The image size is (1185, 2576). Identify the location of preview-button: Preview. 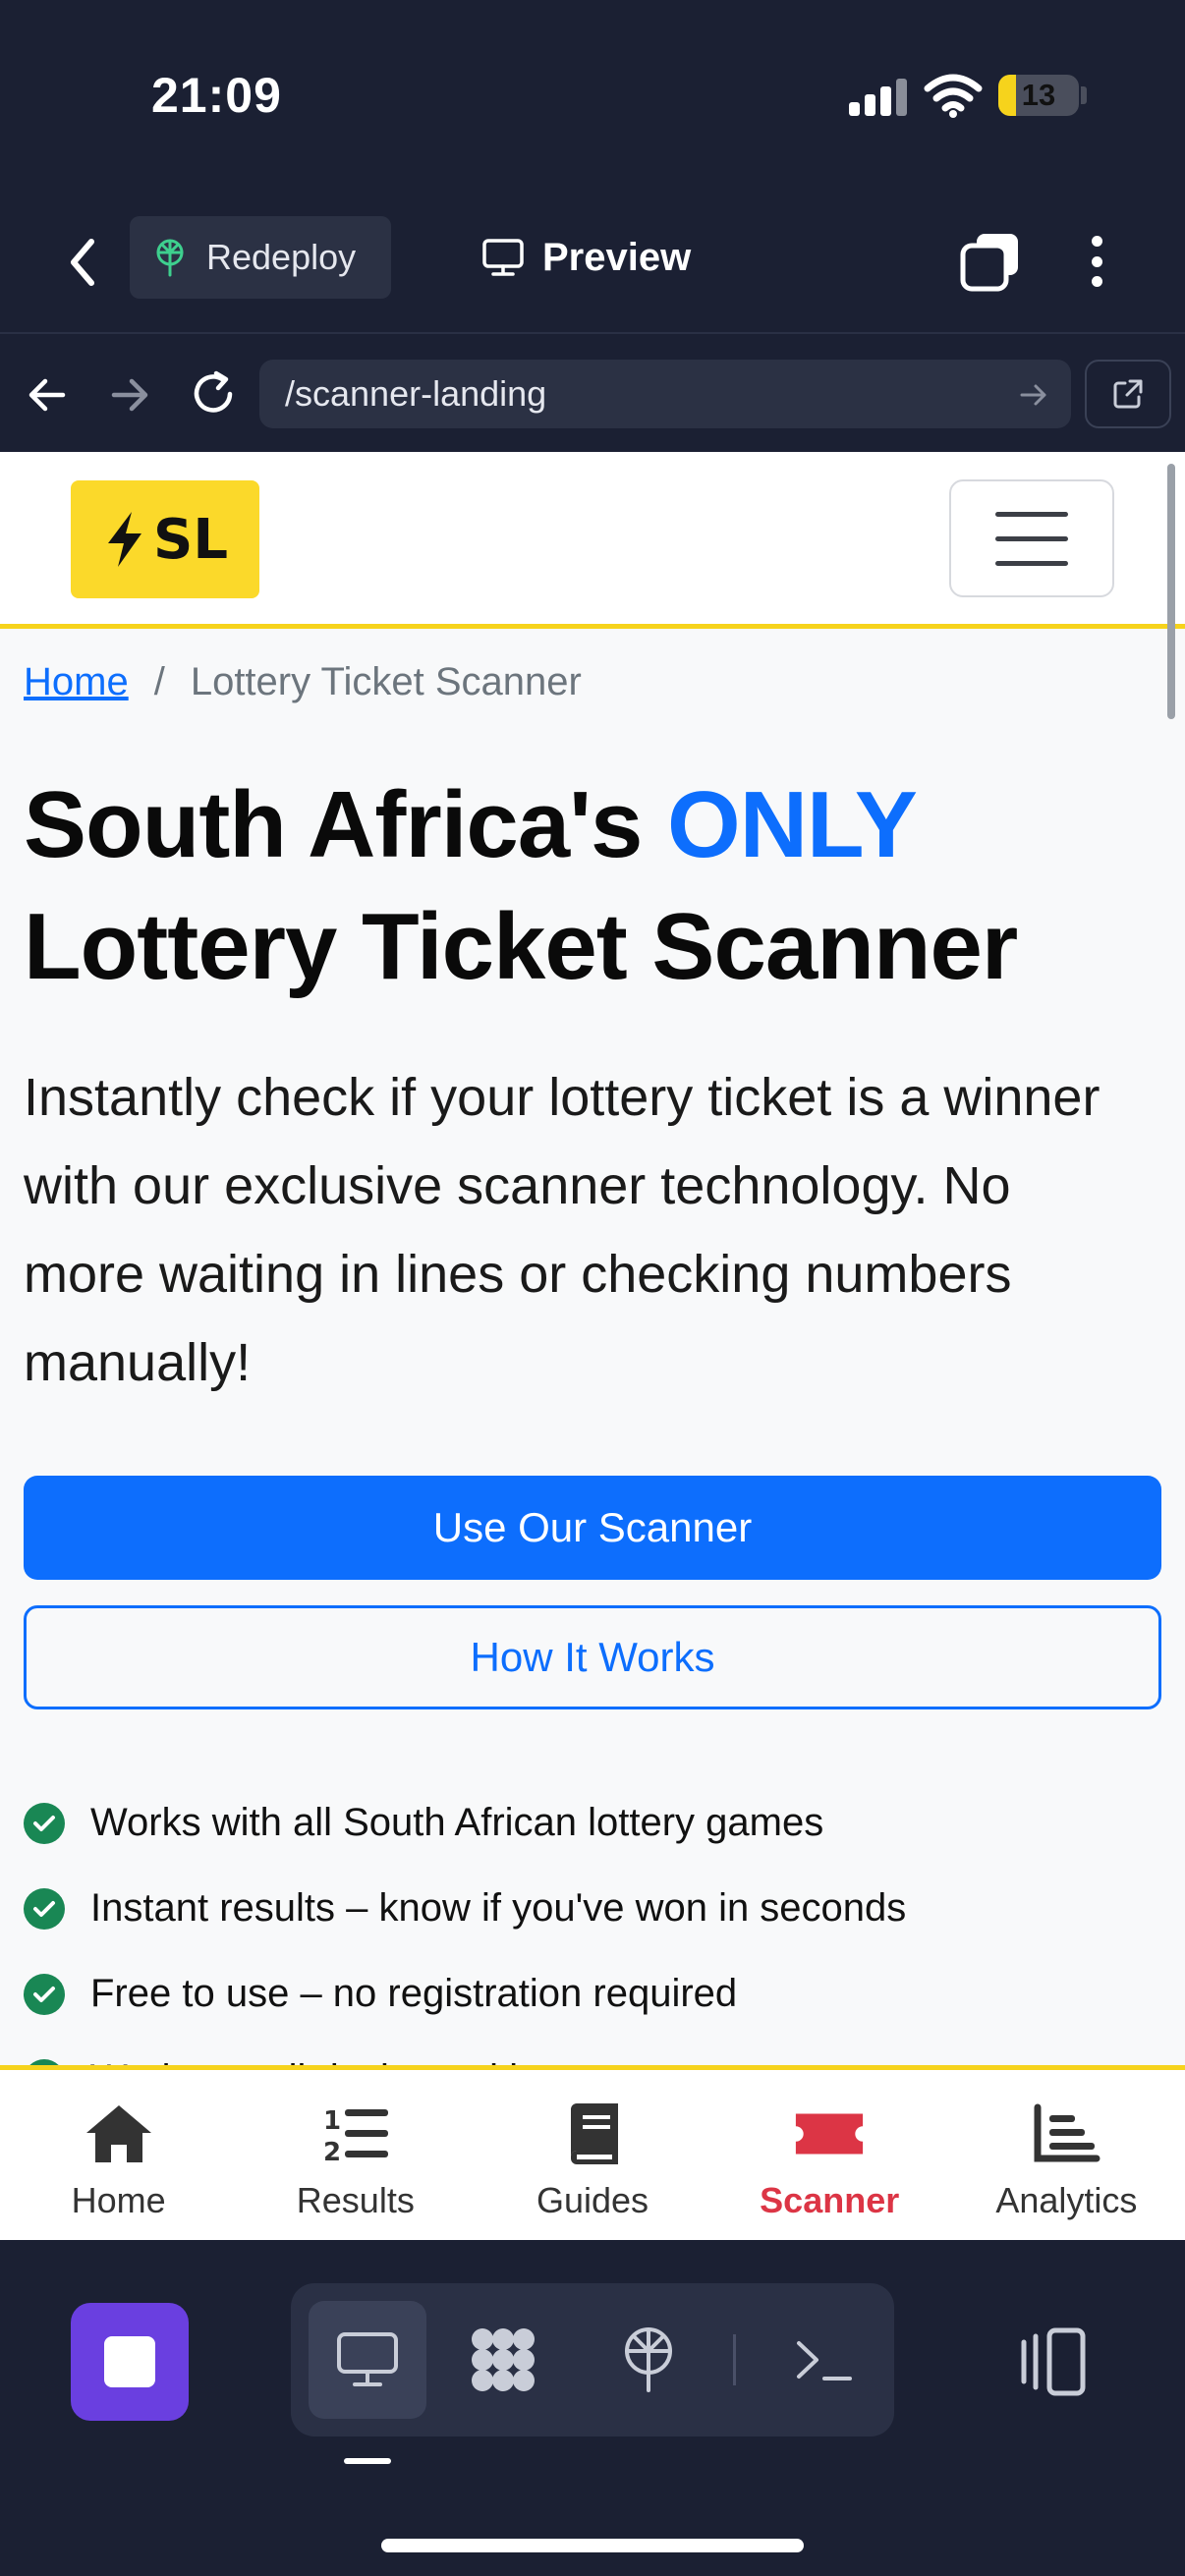
(586, 257).